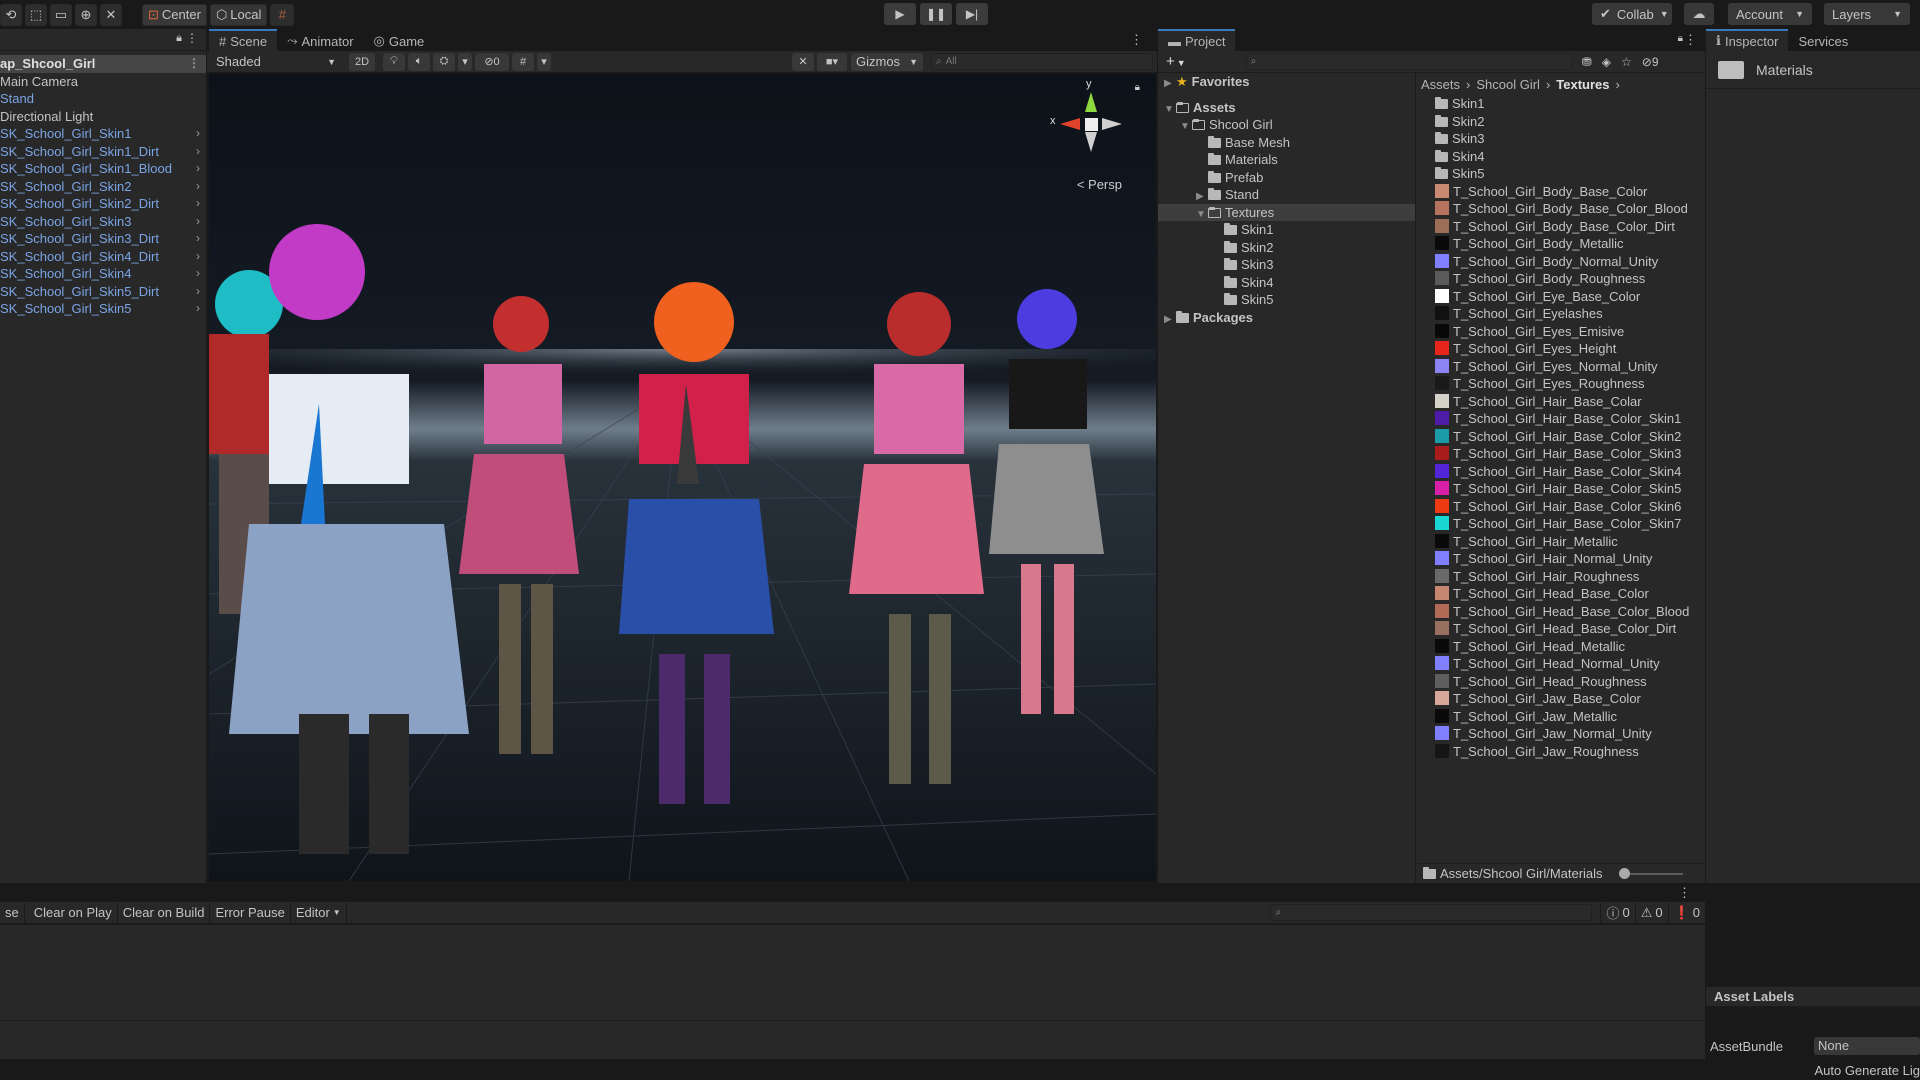  Describe the element at coordinates (1561, 717) in the screenshot. I see `file-list-item: T_School_Girl_Jaw_Metallic` at that location.